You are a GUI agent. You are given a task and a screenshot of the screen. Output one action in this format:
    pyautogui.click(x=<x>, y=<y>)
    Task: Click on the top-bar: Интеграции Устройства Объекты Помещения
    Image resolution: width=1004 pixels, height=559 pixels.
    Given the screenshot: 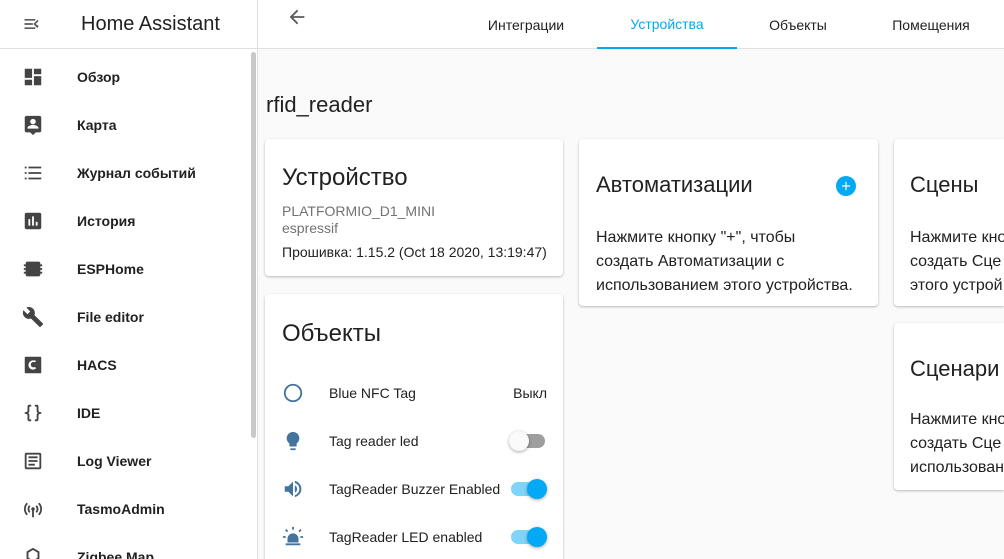 What is the action you would take?
    pyautogui.click(x=631, y=24)
    